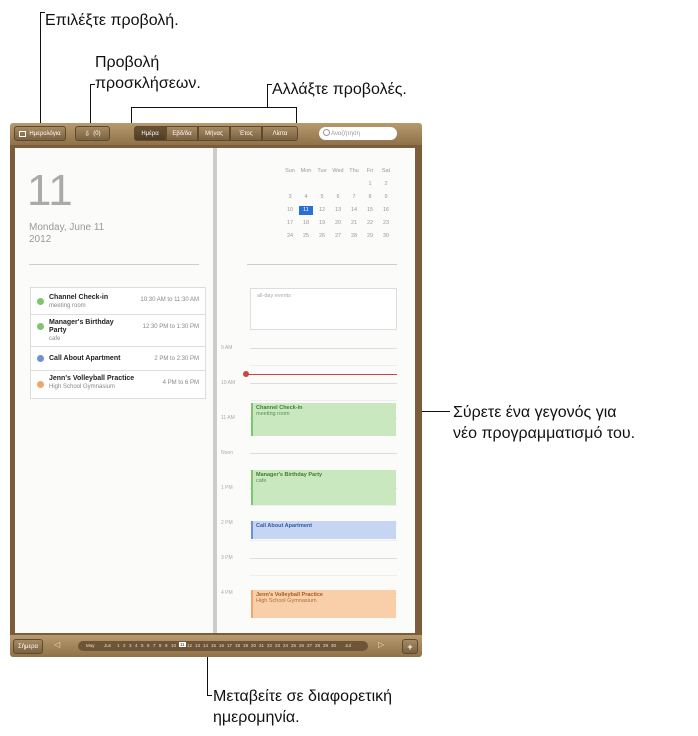 Image resolution: width=698 pixels, height=736 pixels. I want to click on next-arrow-icon: ▷, so click(381, 644).